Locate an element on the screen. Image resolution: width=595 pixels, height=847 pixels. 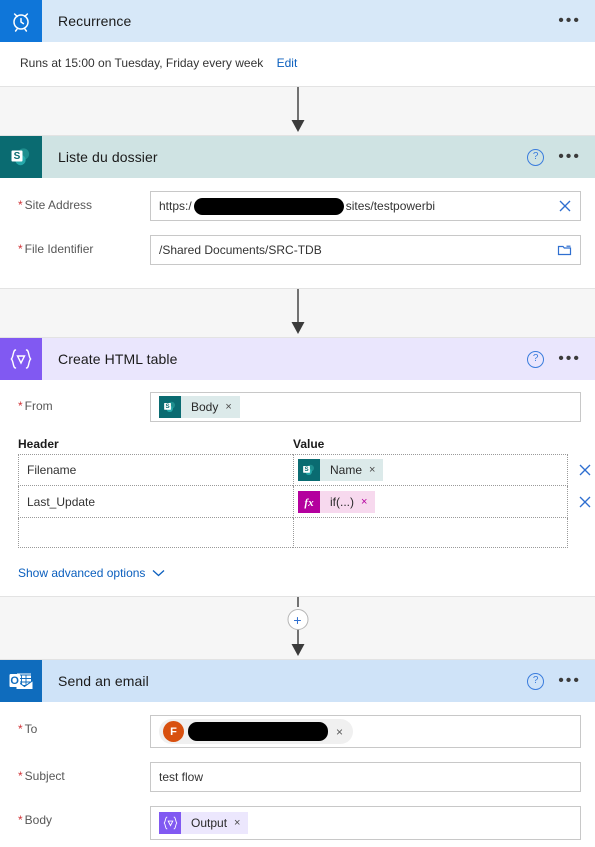
function-icon: fx is located at coordinates (309, 501).